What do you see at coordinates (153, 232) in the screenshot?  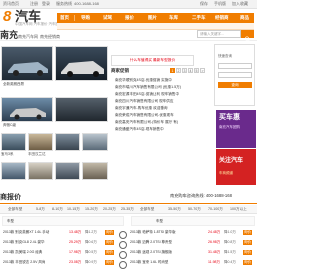 I see `row-model: 2013款 帕萨特 1.8TSI 豪华版` at bounding box center [153, 232].